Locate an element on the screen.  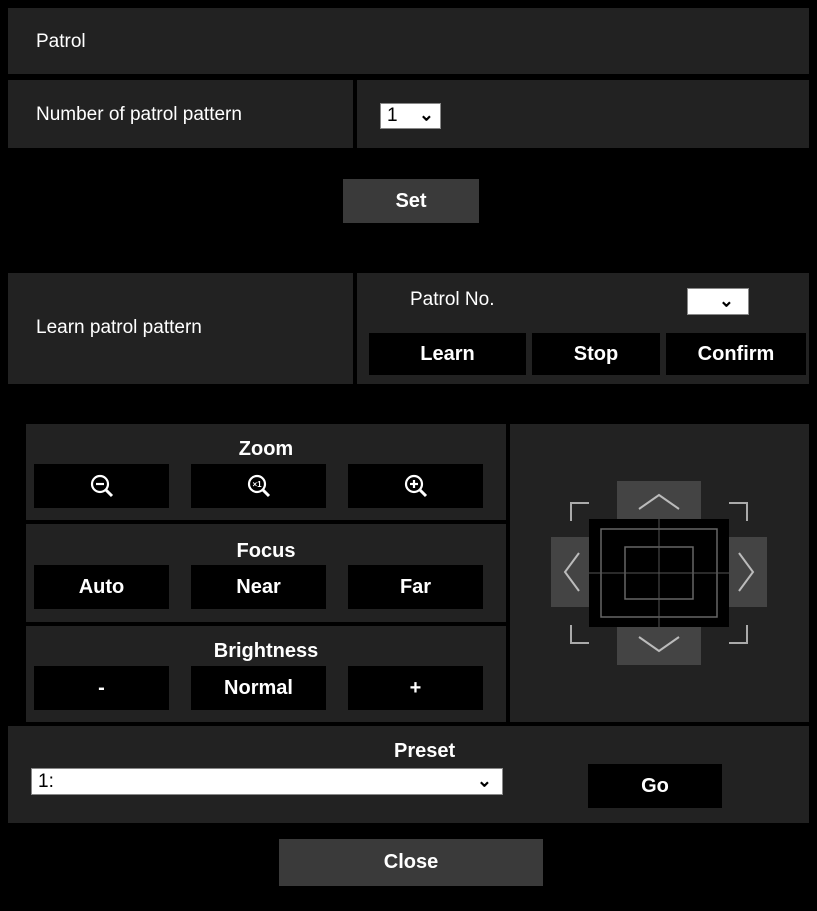
zoom-panel: Zoom ×1 is located at coordinates (266, 472).